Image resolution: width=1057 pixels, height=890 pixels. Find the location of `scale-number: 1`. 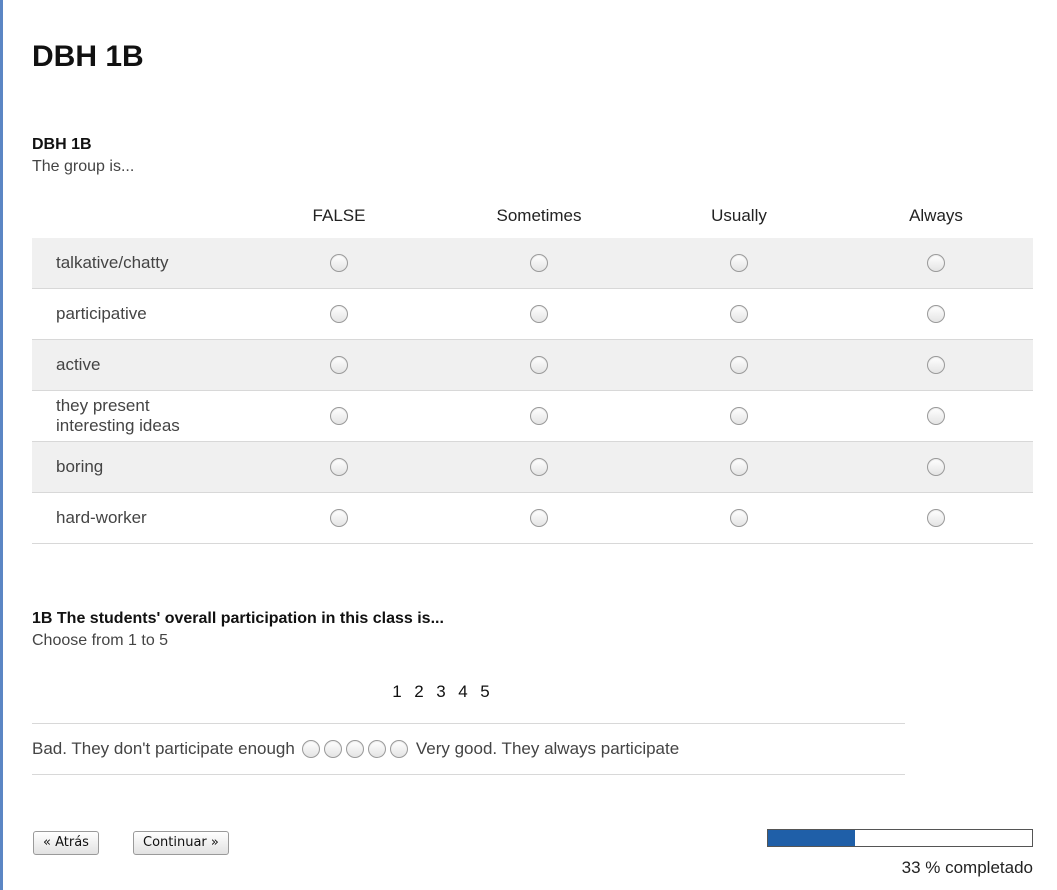

scale-number: 1 is located at coordinates (397, 691).